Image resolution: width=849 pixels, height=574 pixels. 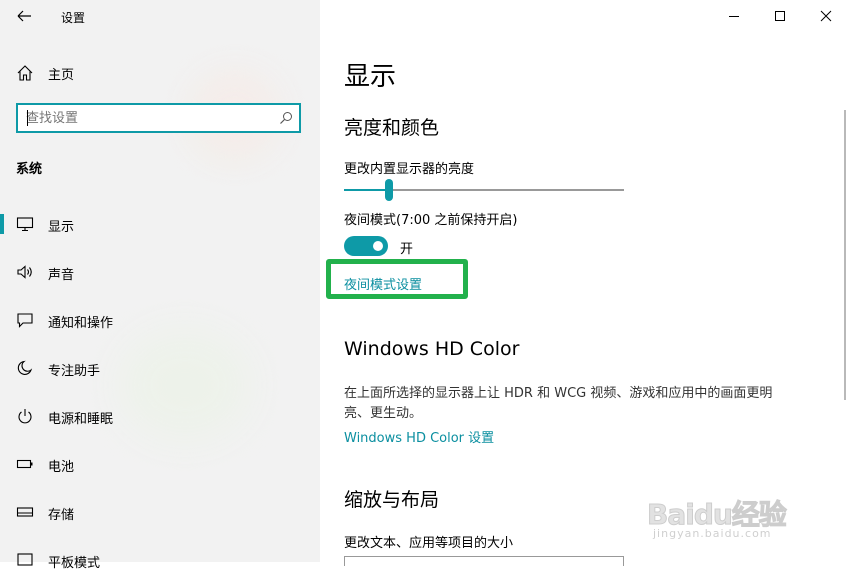 I want to click on sidebar-item-label: 声音, so click(x=61, y=275).